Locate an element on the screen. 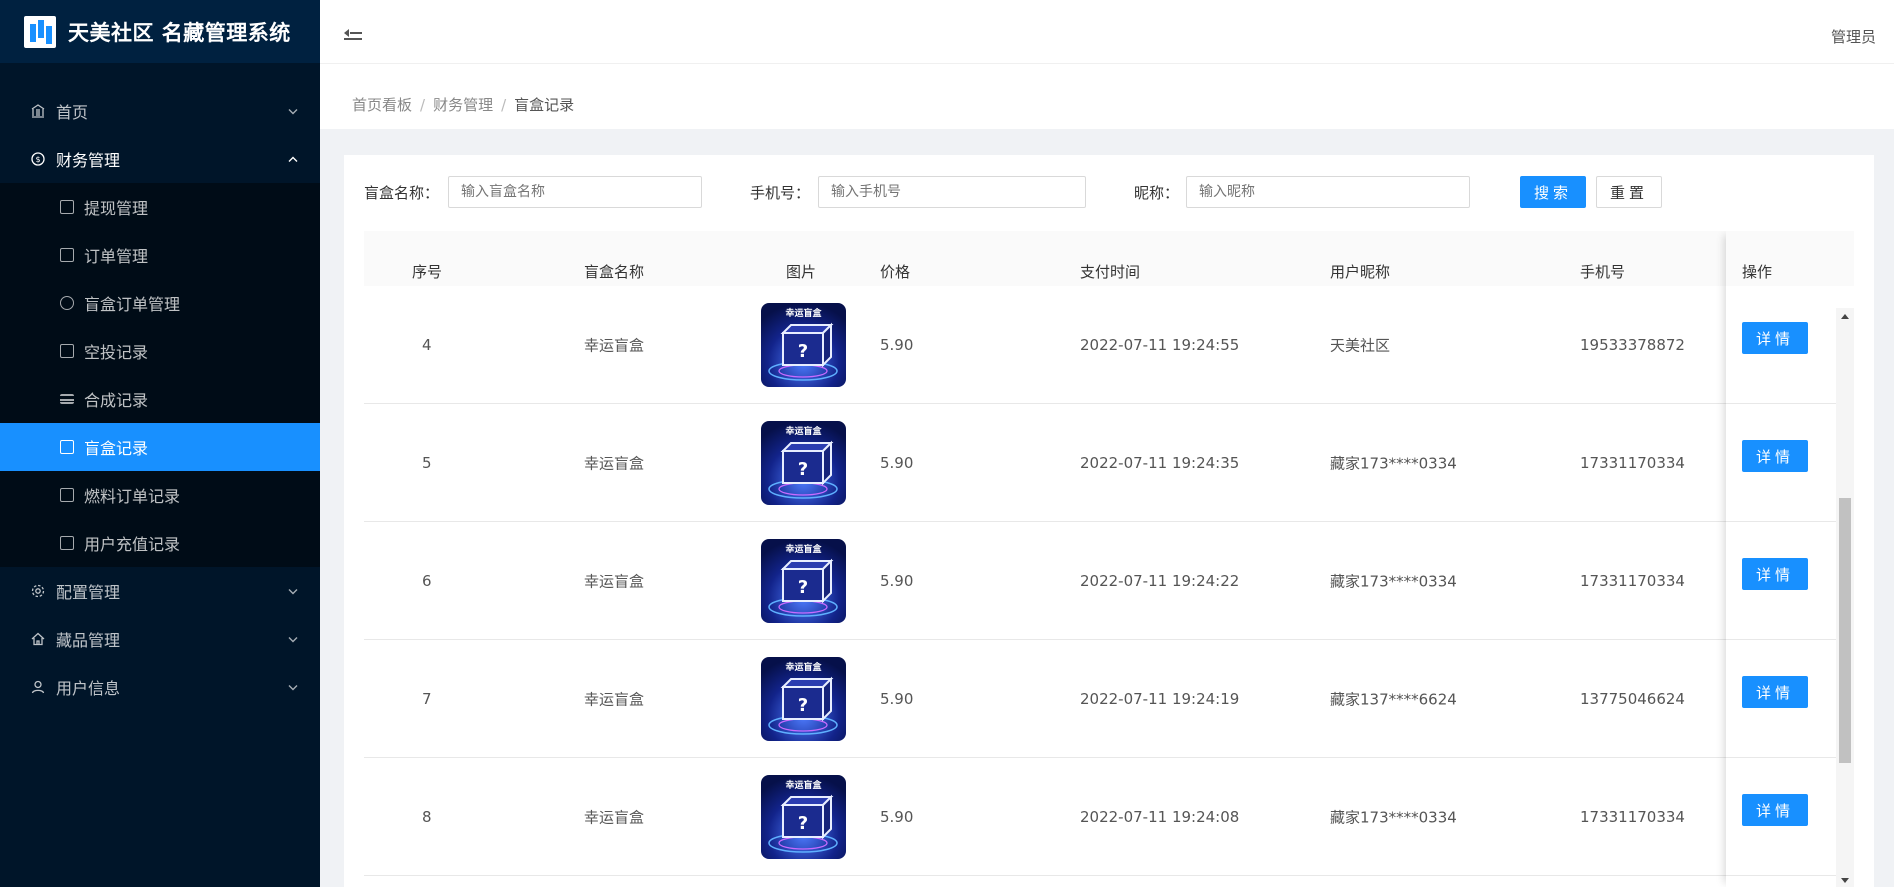 Image resolution: width=1894 pixels, height=887 pixels. reset-button: 重置 is located at coordinates (1629, 192).